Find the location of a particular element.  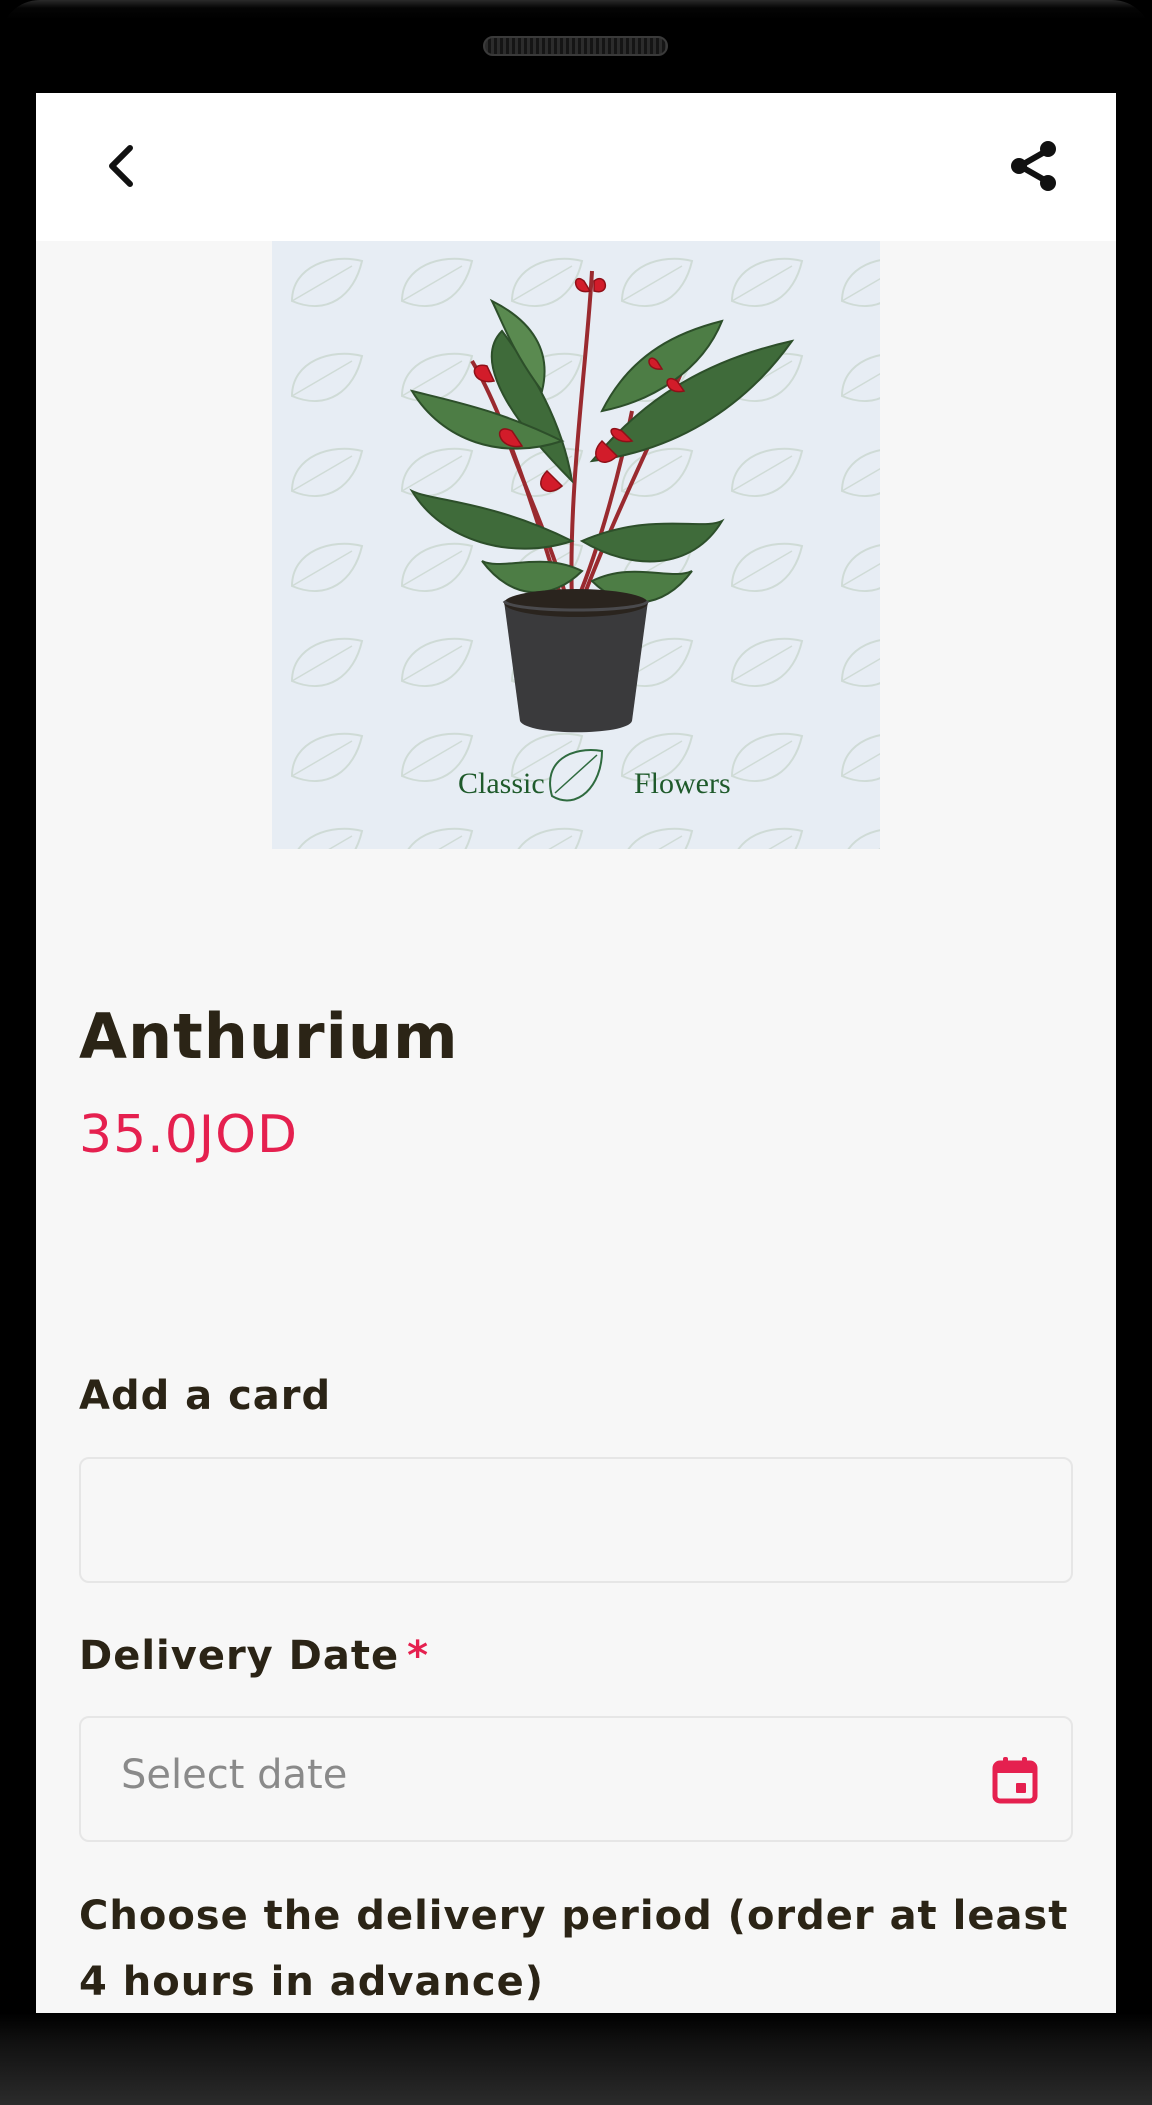

chevron-left-icon is located at coordinates (121, 166).